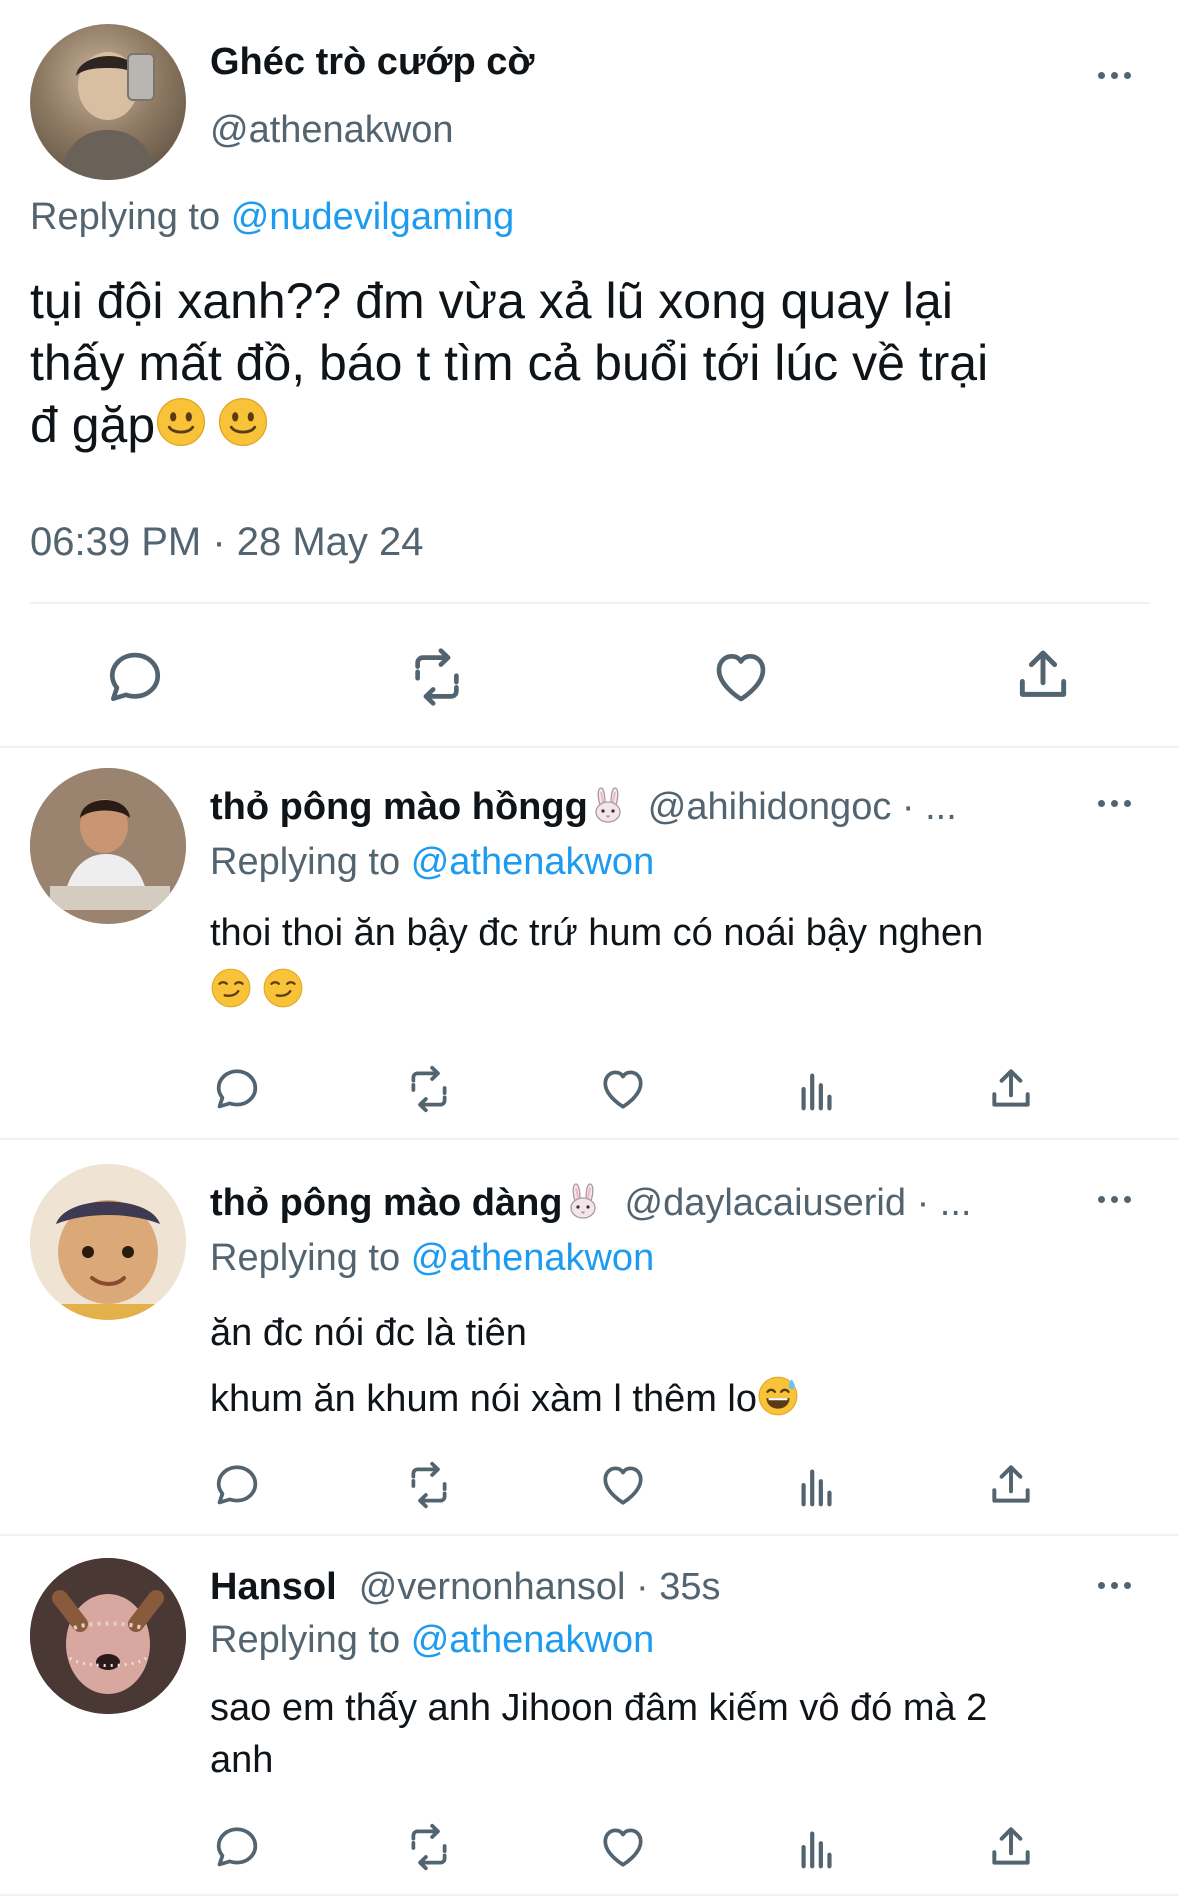 The image size is (1179, 1899). What do you see at coordinates (368, 1333) in the screenshot?
I see `reply-text-line: ăn đc nói đc là tiên` at bounding box center [368, 1333].